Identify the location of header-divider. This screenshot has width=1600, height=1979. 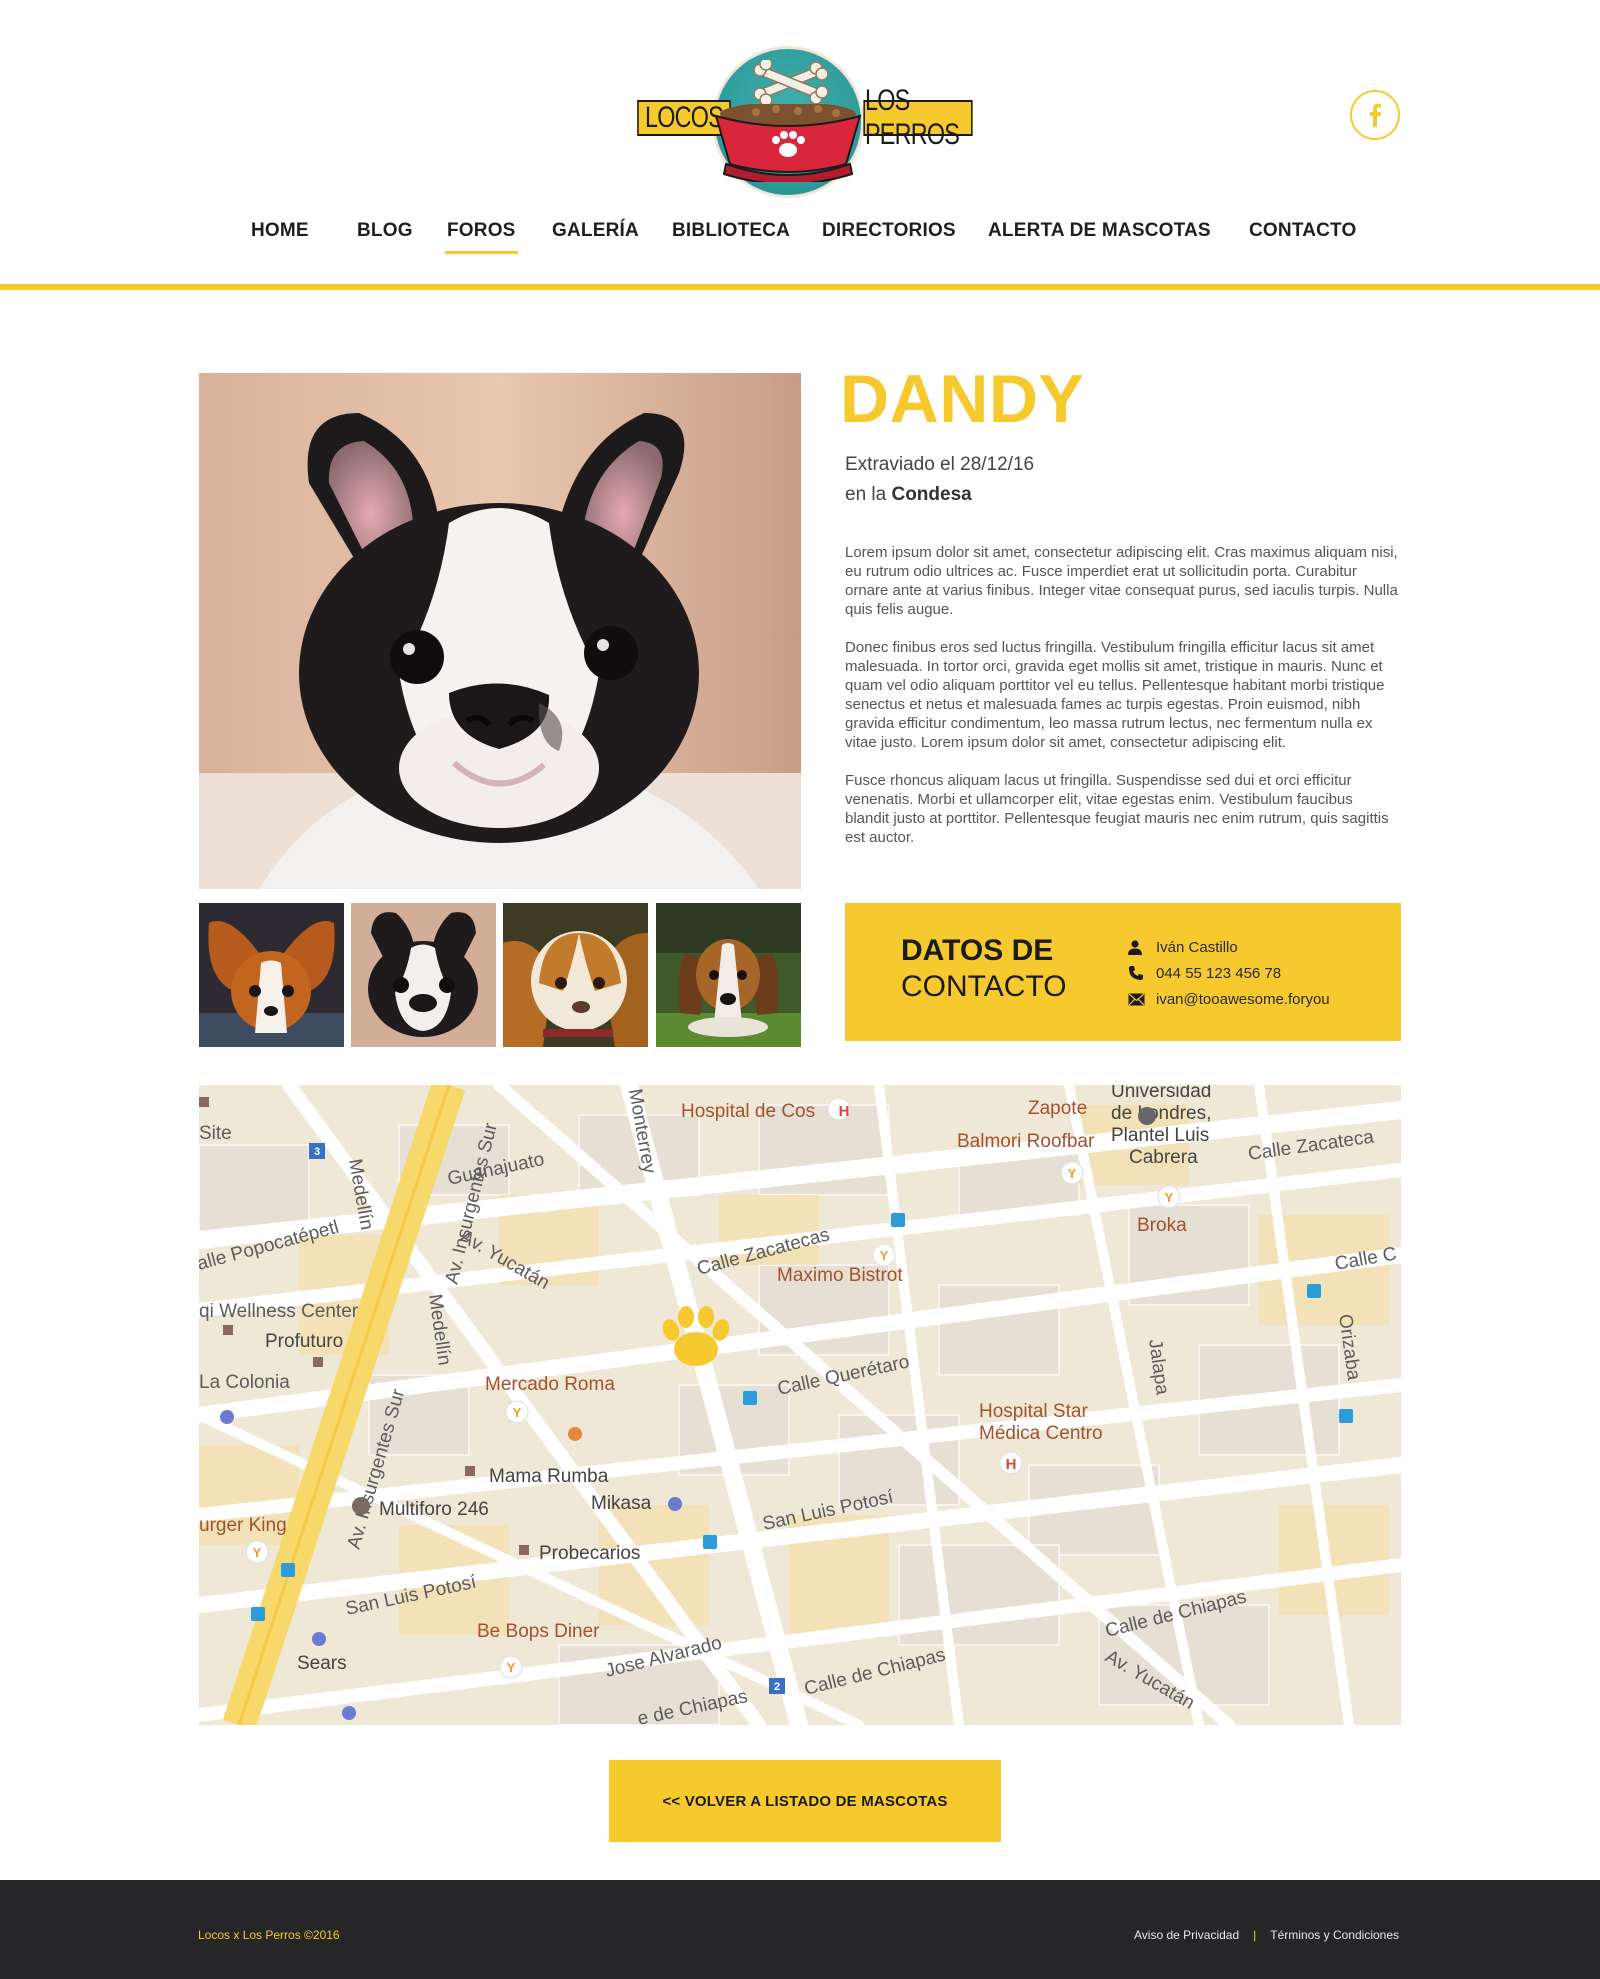
(800, 287).